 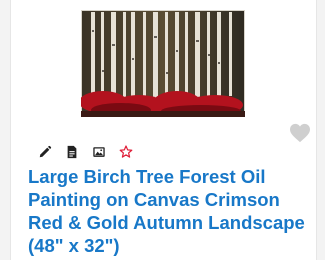 I want to click on image-button, so click(x=98, y=151).